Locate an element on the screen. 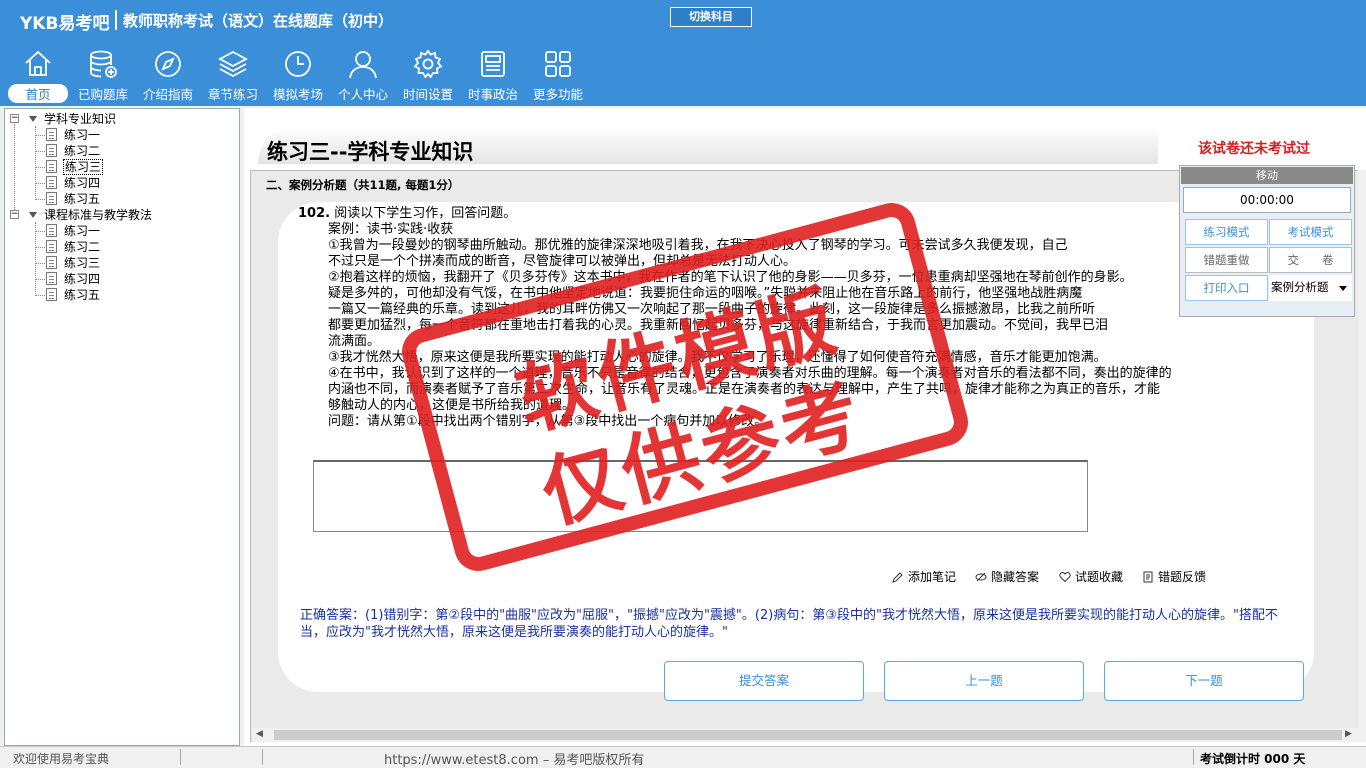 This screenshot has width=1366, height=768. favorite-button: 试题收藏 is located at coordinates (1091, 576).